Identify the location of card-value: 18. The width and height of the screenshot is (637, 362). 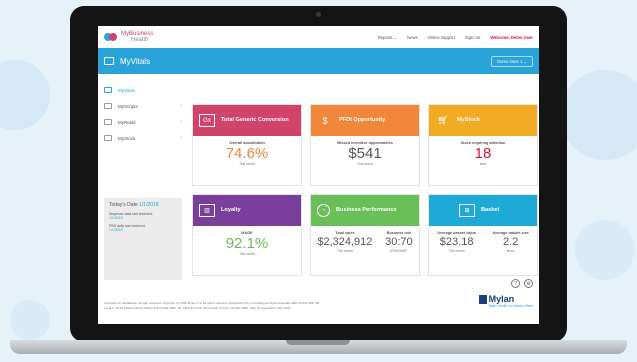
(483, 153).